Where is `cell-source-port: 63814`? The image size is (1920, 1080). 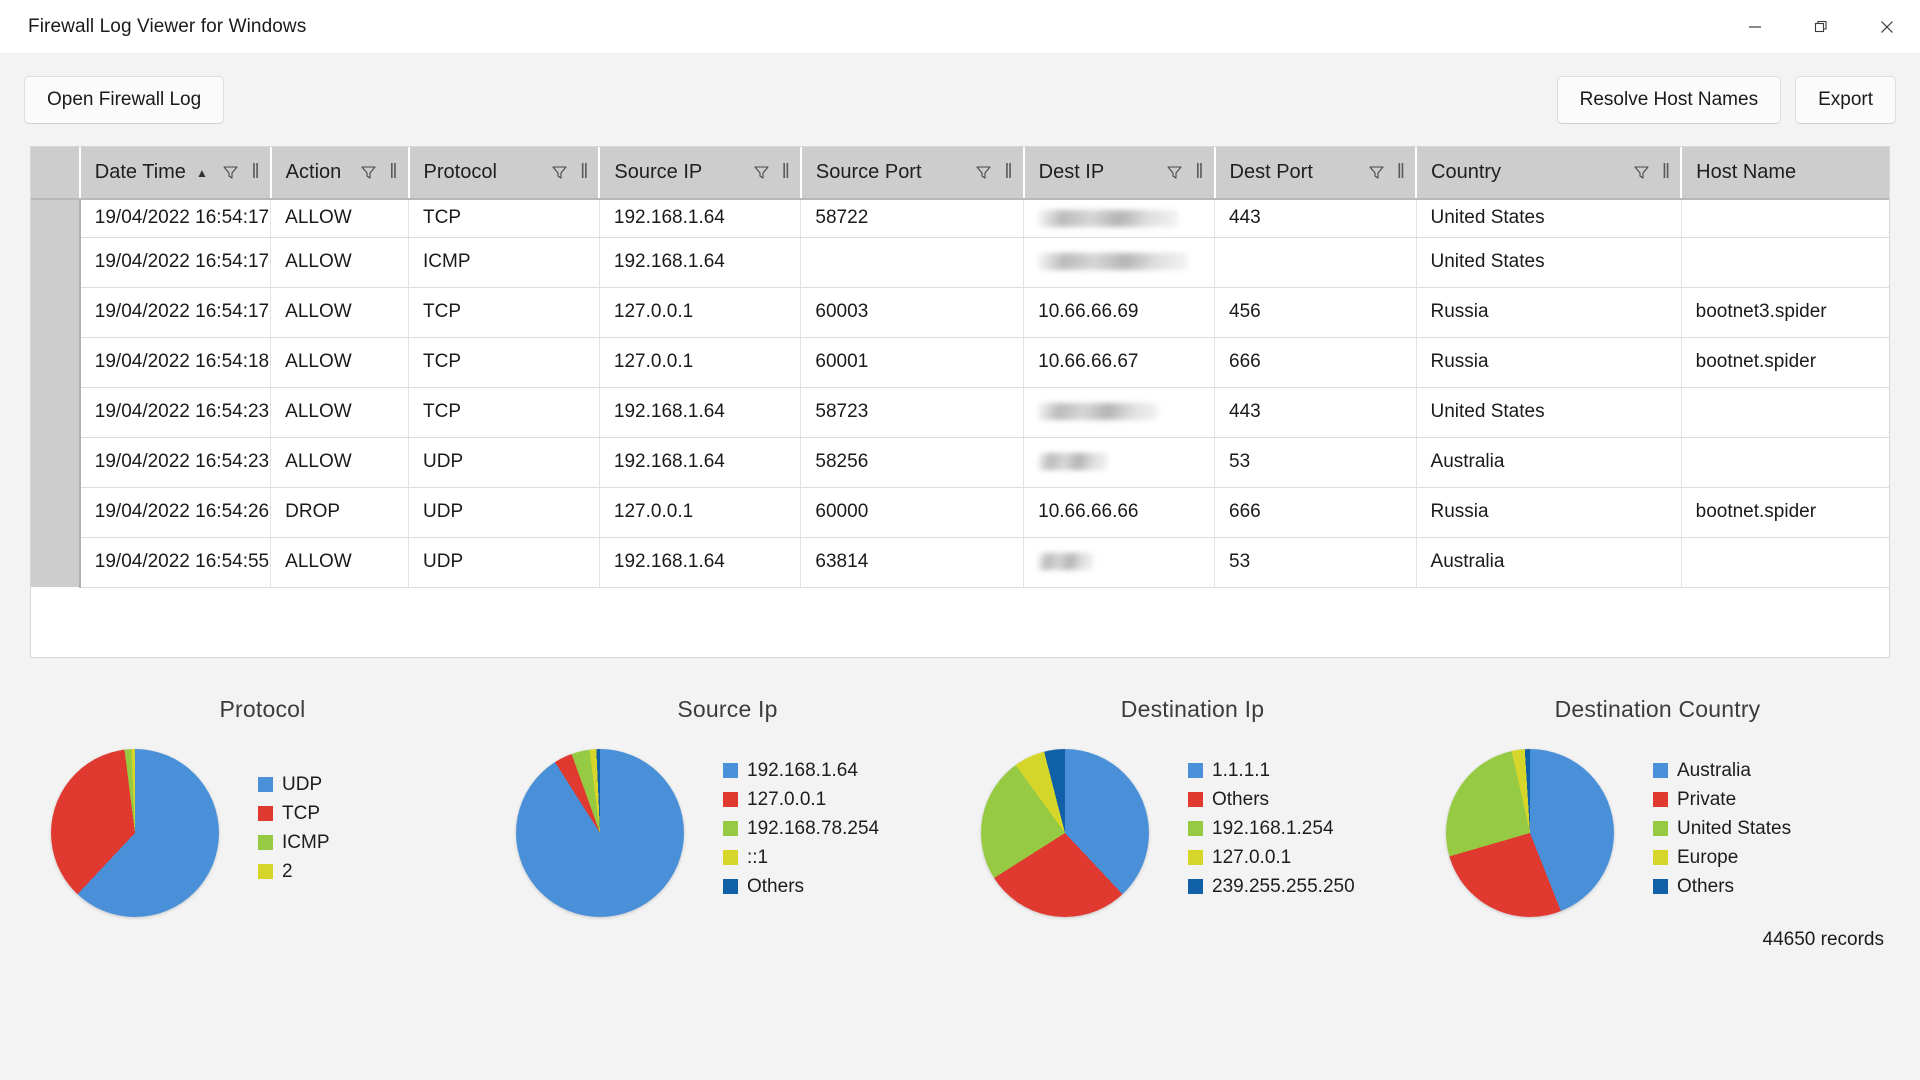
cell-source-port: 63814 is located at coordinates (912, 562).